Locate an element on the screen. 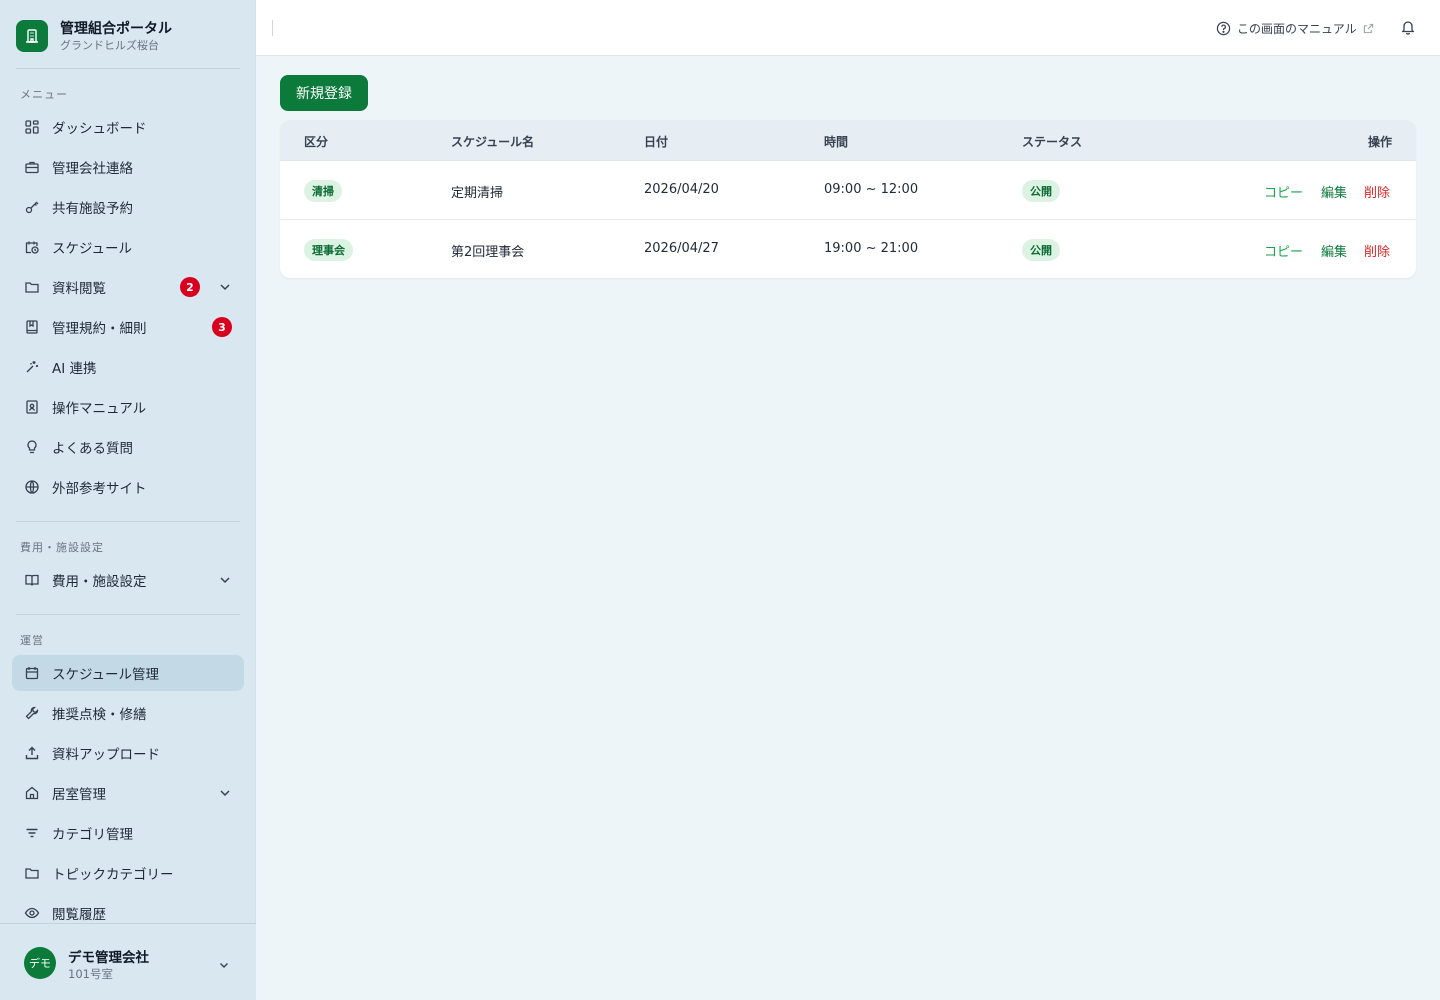 The image size is (1440, 1000). sidebar-item-management-contact: 管理会社連絡 is located at coordinates (128, 167).